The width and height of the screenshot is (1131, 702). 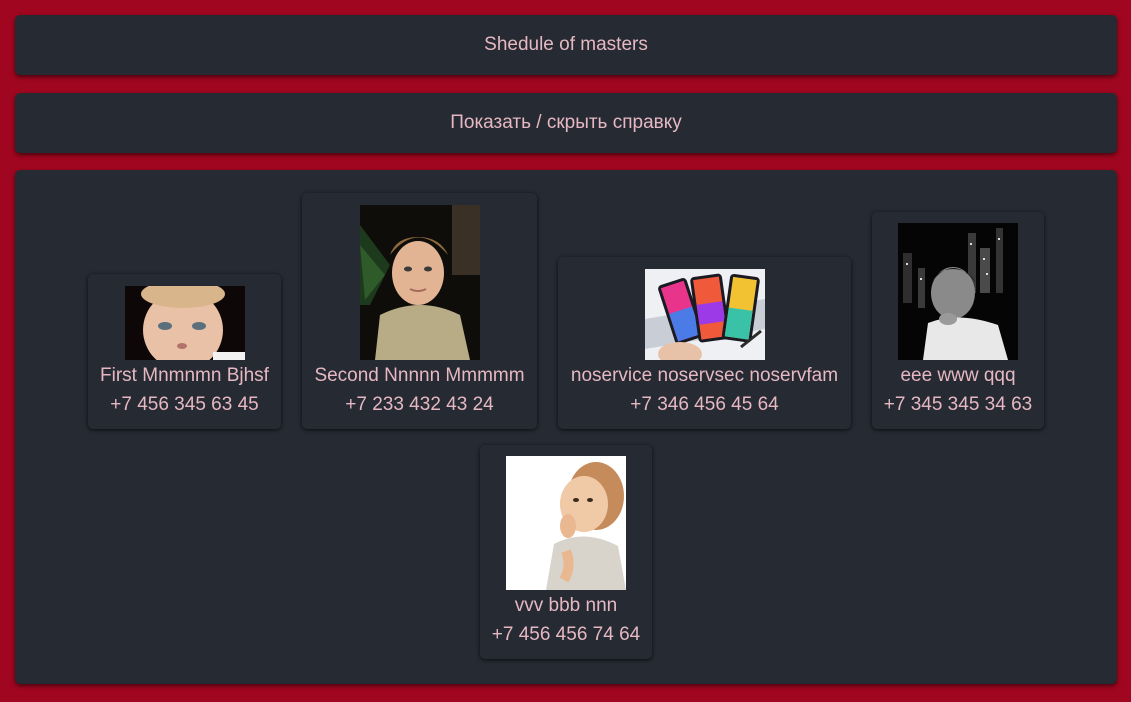 What do you see at coordinates (704, 404) in the screenshot?
I see `master-phone: +7 346 456 45 64` at bounding box center [704, 404].